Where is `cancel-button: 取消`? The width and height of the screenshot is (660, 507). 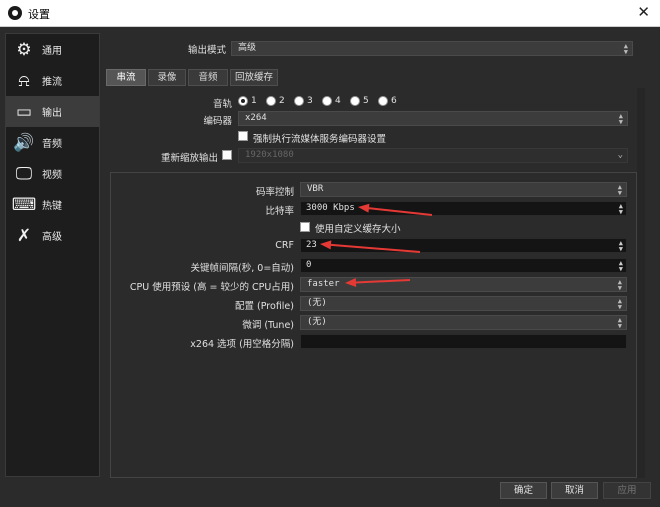
cancel-button: 取消 is located at coordinates (574, 490).